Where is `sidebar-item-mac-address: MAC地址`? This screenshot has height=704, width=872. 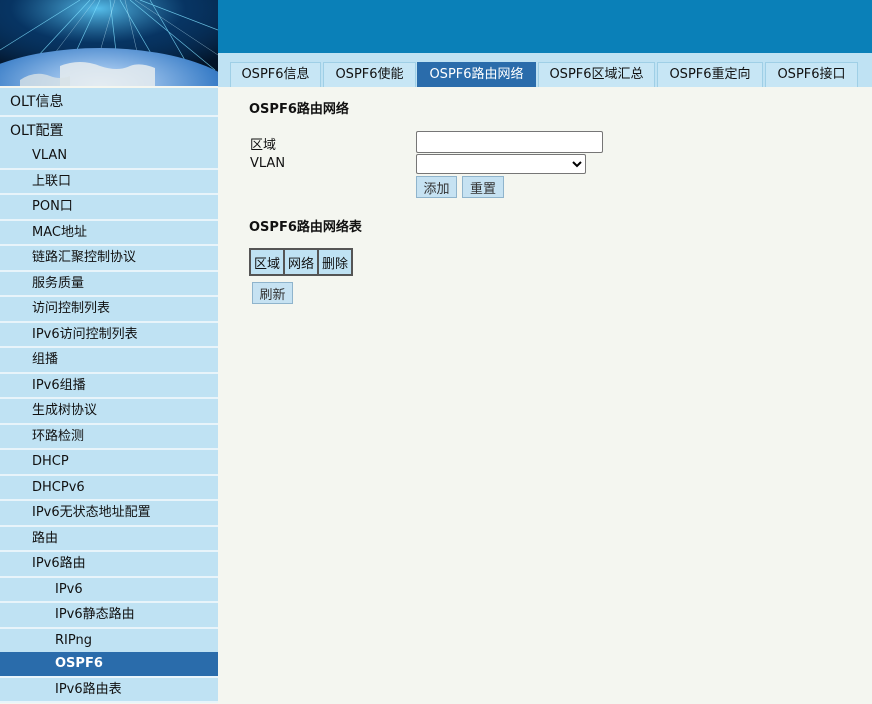
sidebar-item-mac-address: MAC地址 is located at coordinates (109, 233).